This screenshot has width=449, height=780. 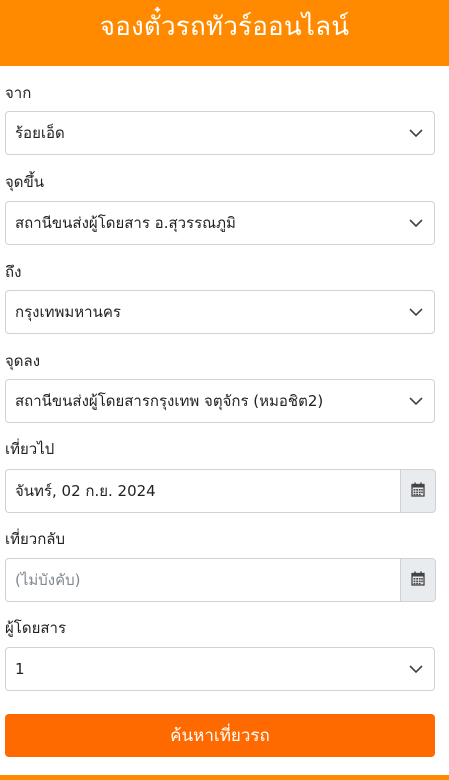 I want to click on return-label: เที่ยวกลับ, so click(x=35, y=539).